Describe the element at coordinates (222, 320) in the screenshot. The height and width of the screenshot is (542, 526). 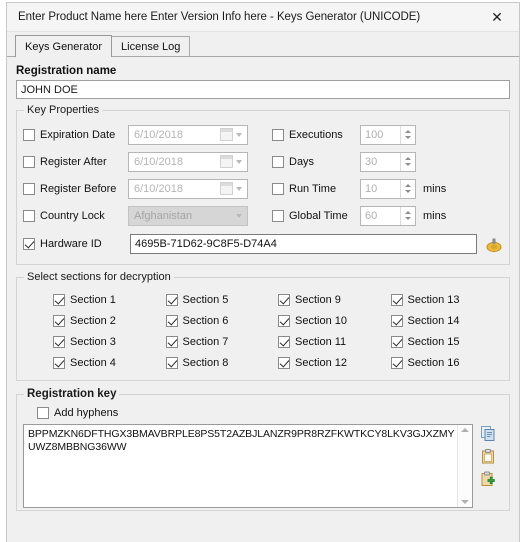
I see `section-checkbox-6: Section 6` at that location.